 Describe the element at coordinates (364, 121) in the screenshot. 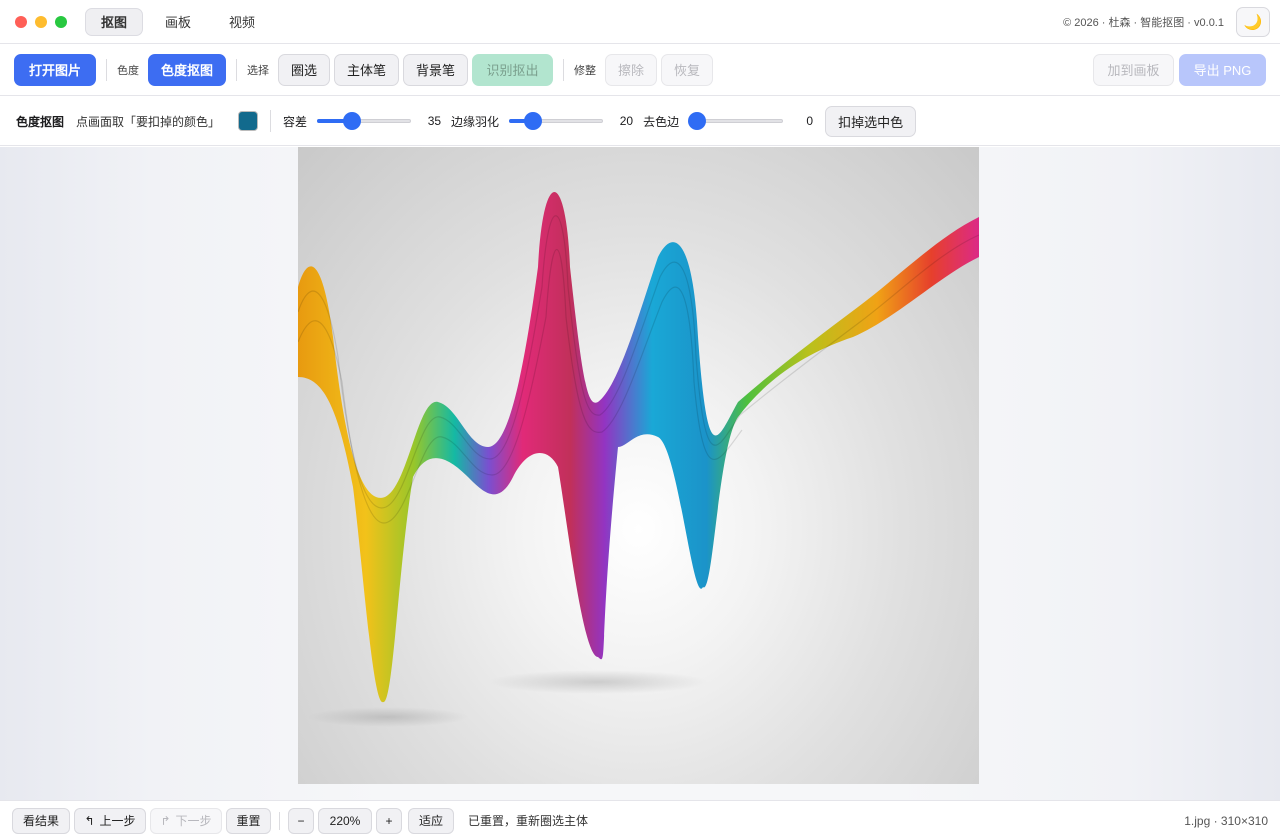

I see `tolerance-slider` at that location.